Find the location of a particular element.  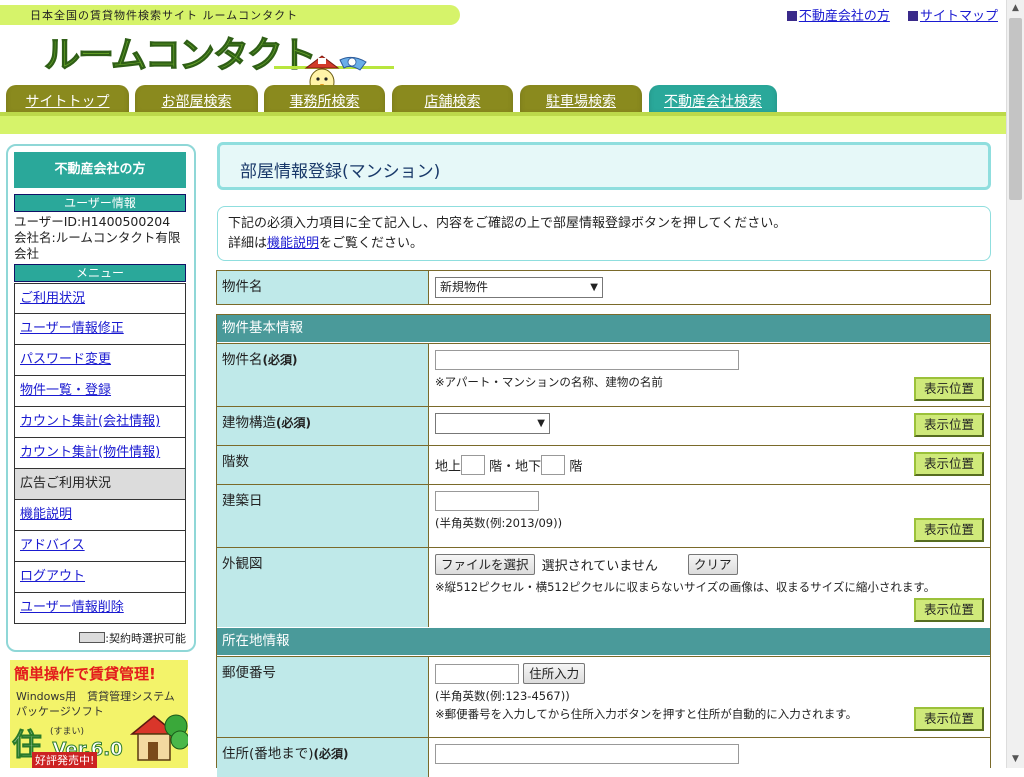

address-label: 住所(番地まで)(必須) is located at coordinates (323, 757).